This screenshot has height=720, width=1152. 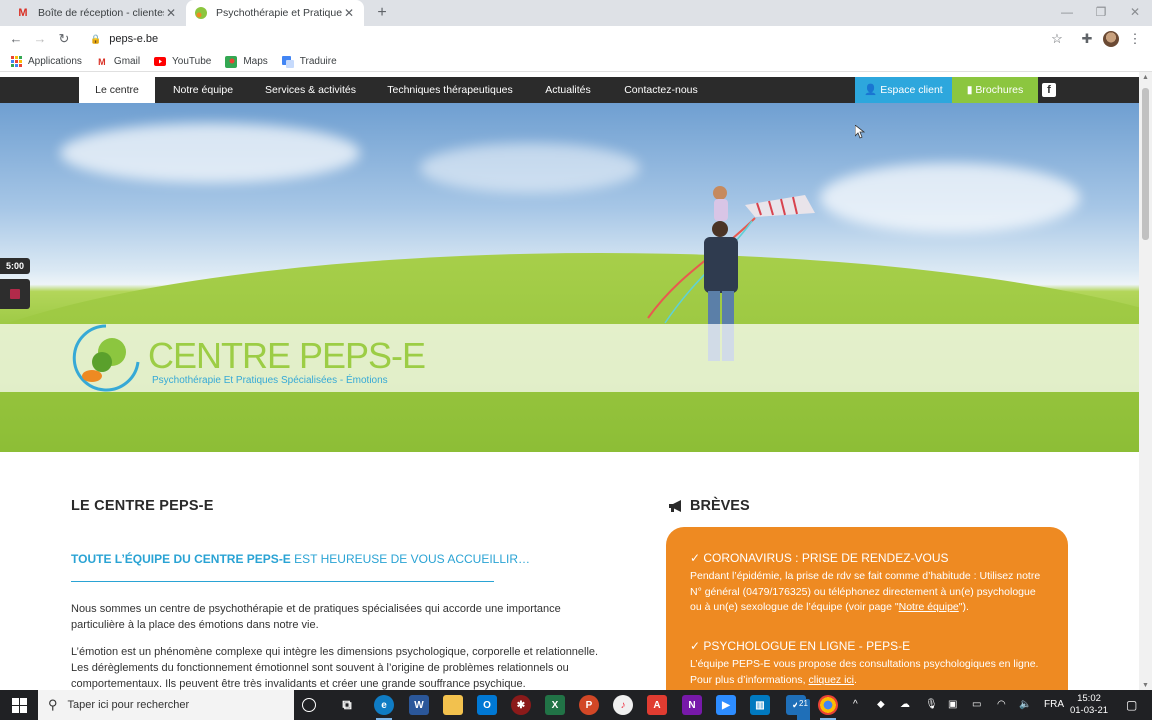 I want to click on tagline-bold: TOUTE L’ÉQUIPE DU CENTRE PEPS-E, so click(x=181, y=559).